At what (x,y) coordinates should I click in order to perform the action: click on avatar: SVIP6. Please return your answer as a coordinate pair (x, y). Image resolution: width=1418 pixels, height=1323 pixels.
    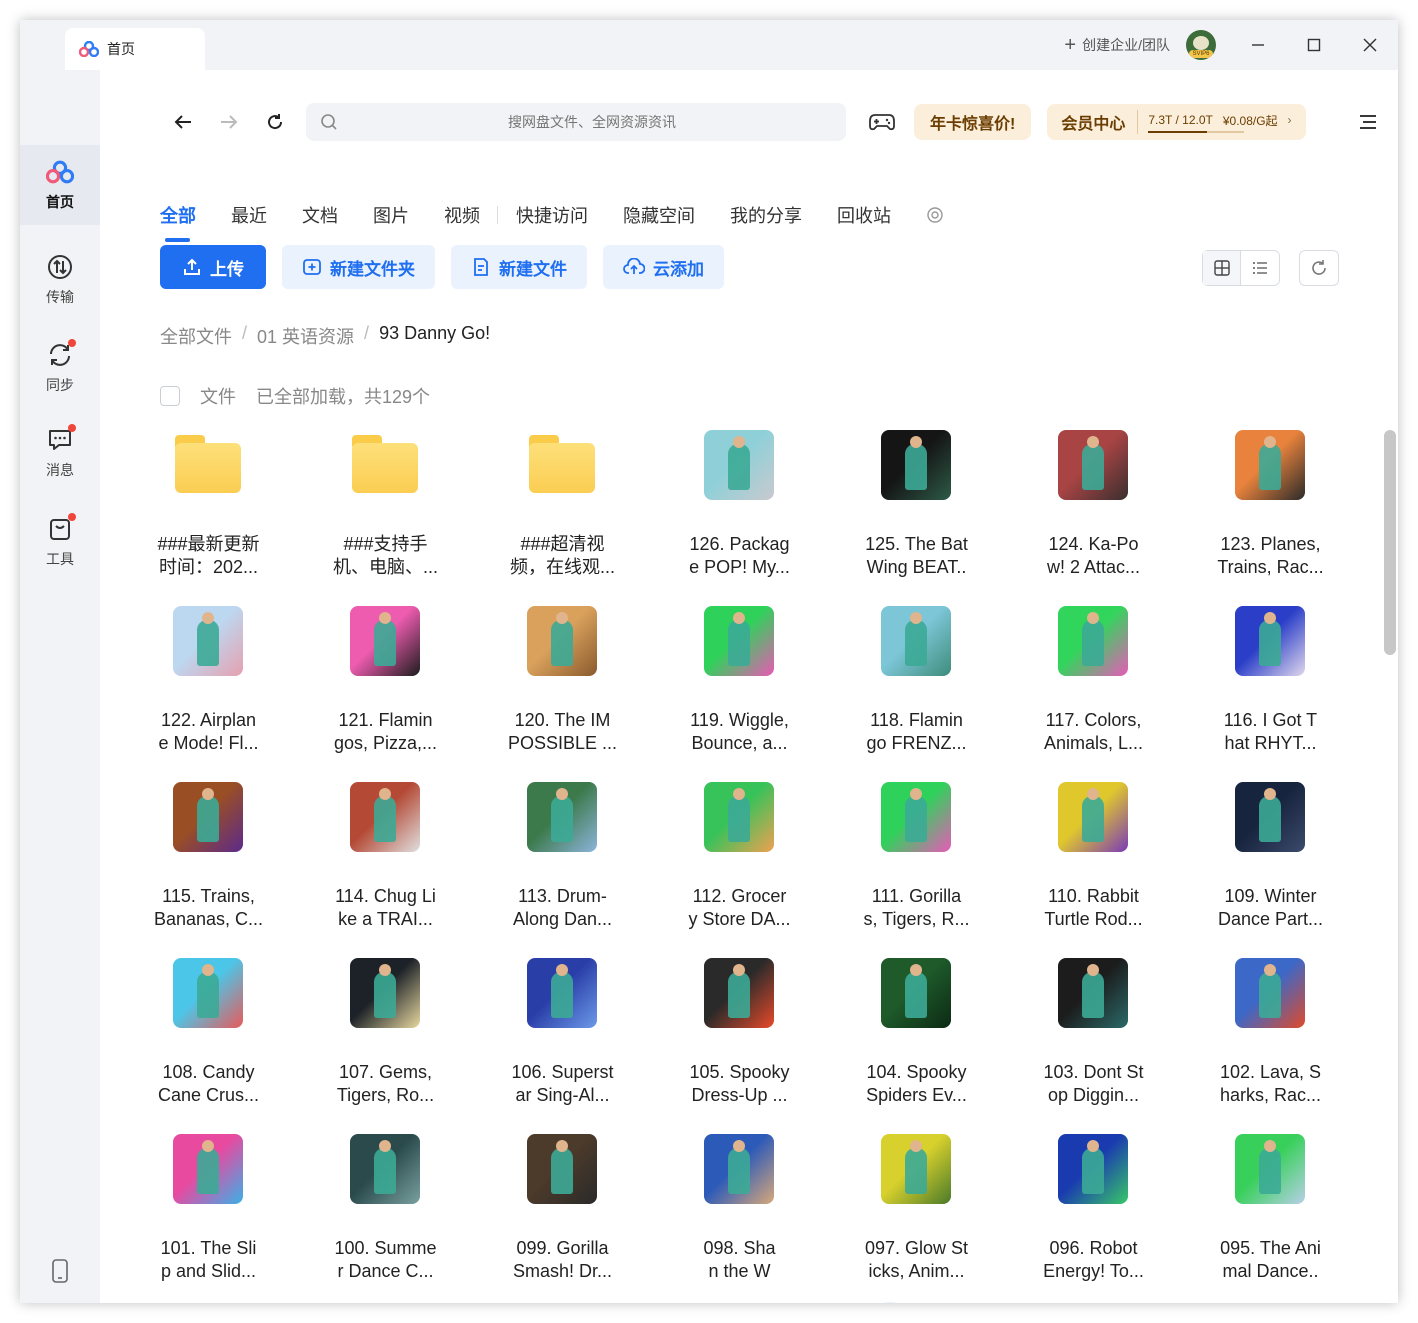
    Looking at the image, I should click on (1201, 45).